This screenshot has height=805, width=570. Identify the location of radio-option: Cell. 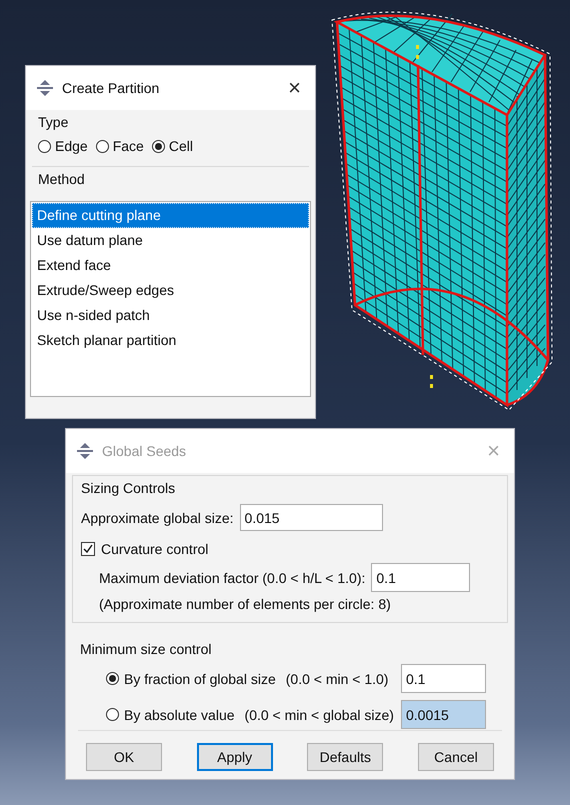
(172, 146).